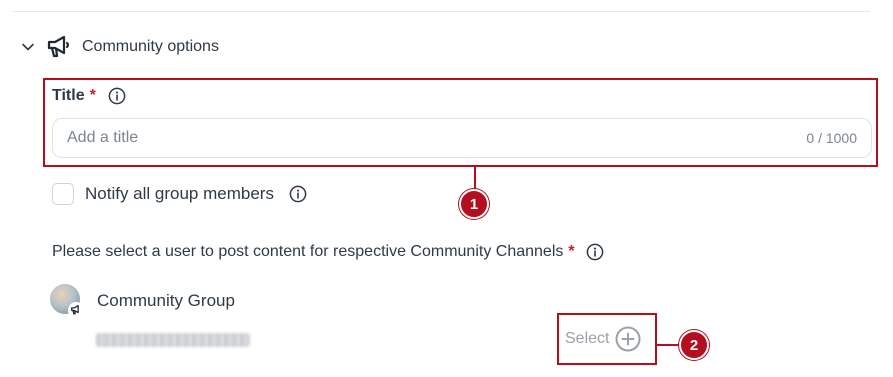  I want to click on redacted-text, so click(173, 340).